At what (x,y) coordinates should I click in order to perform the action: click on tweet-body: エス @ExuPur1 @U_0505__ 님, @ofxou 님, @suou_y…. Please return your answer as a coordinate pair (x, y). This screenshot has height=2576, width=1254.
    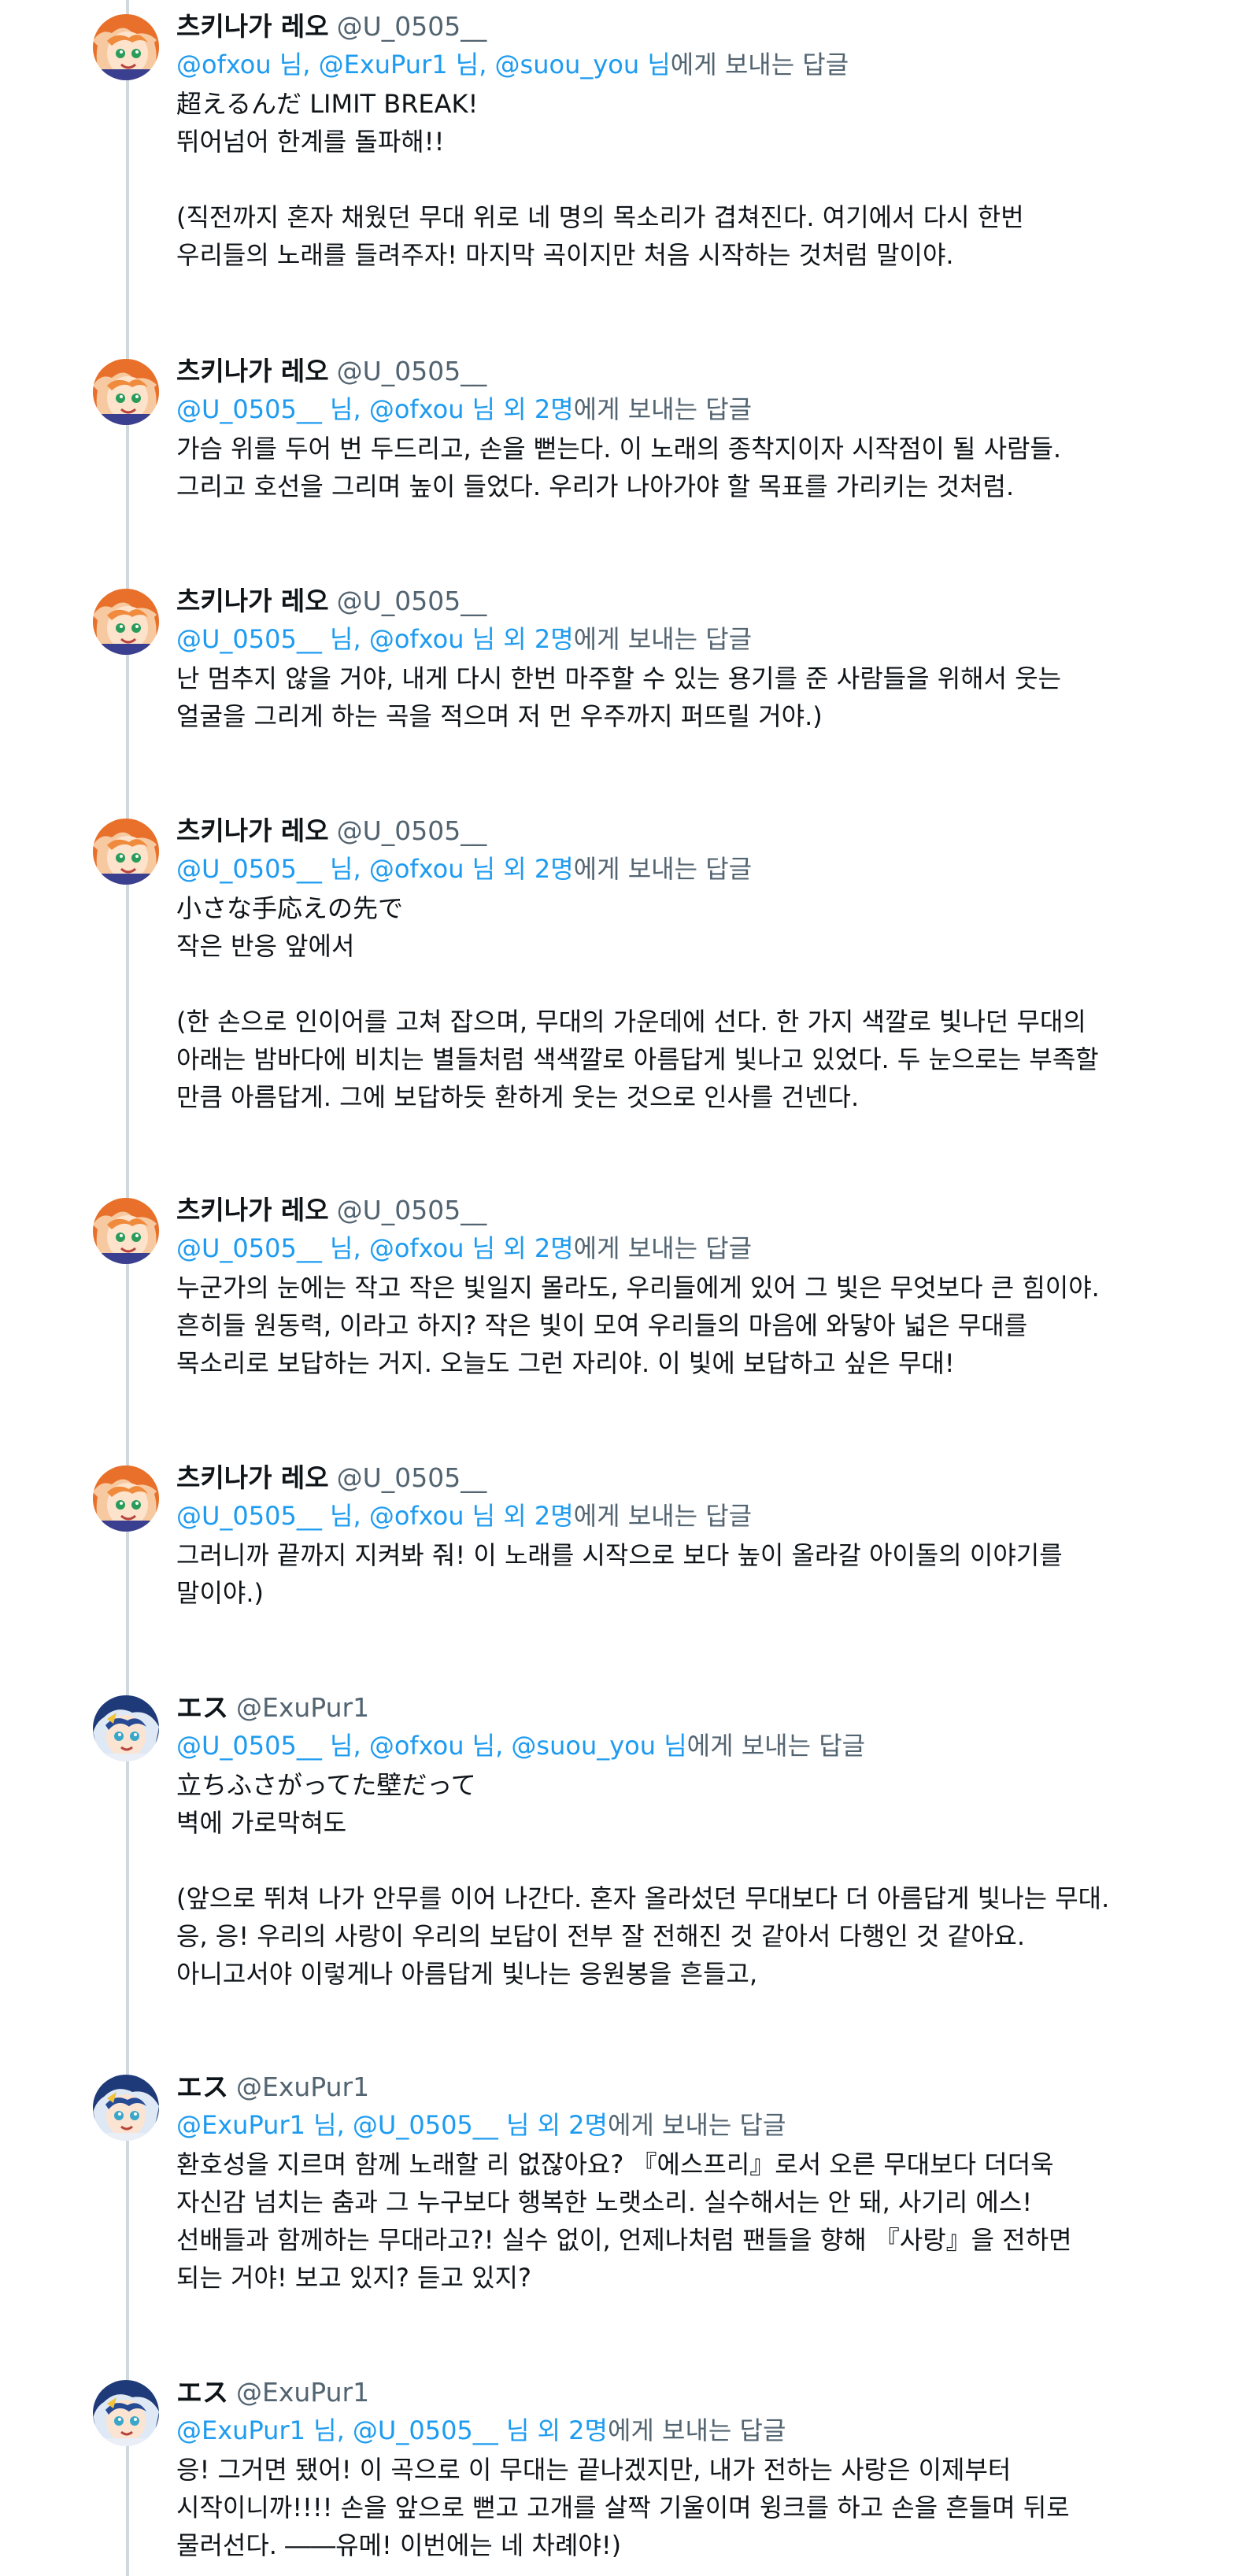
    Looking at the image, I should click on (688, 1841).